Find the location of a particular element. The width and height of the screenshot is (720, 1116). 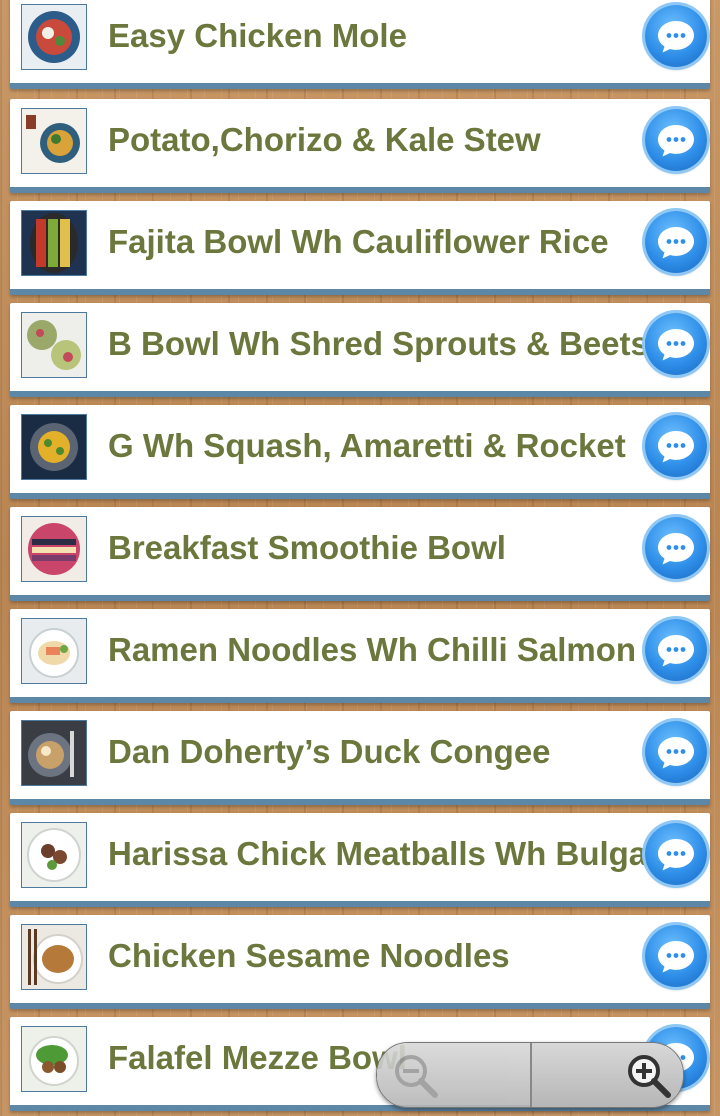

recipe-title: Chicken Sesame Noodles is located at coordinates (309, 955).